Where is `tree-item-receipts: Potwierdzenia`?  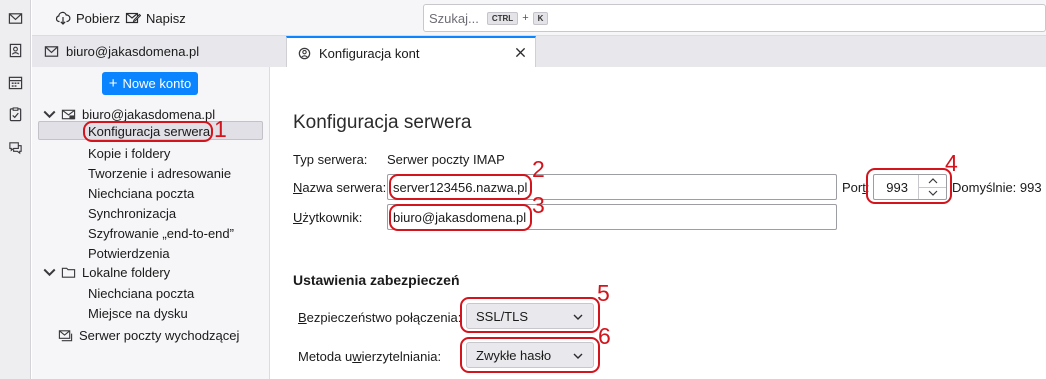 tree-item-receipts: Potwierdzenia is located at coordinates (129, 253).